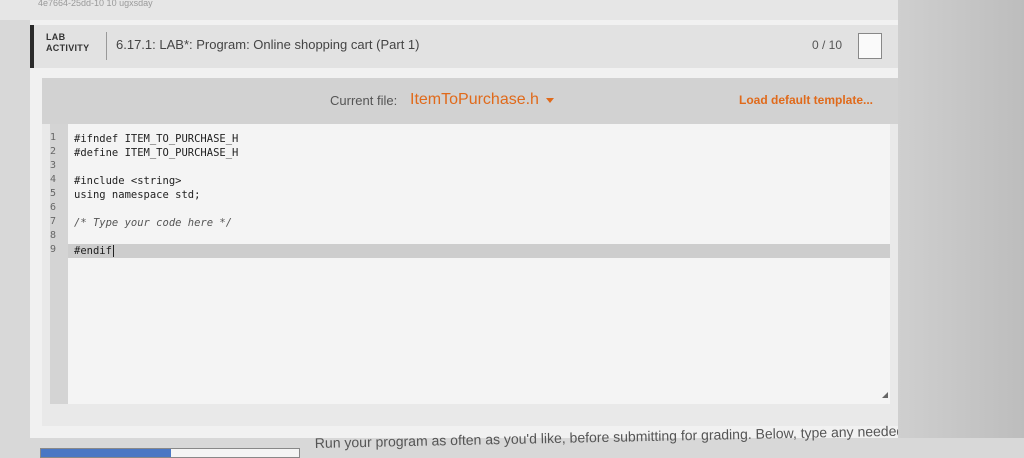  What do you see at coordinates (364, 100) in the screenshot?
I see `current-file-label: Current file:` at bounding box center [364, 100].